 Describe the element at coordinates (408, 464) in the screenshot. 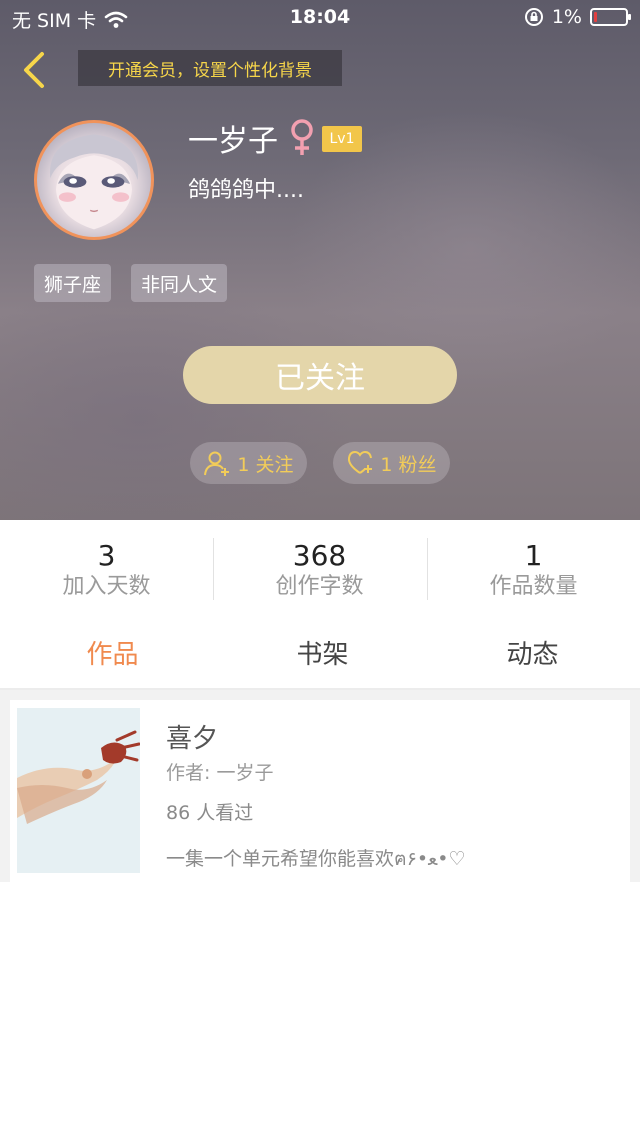

I see `fans-count: 1 粉丝` at that location.